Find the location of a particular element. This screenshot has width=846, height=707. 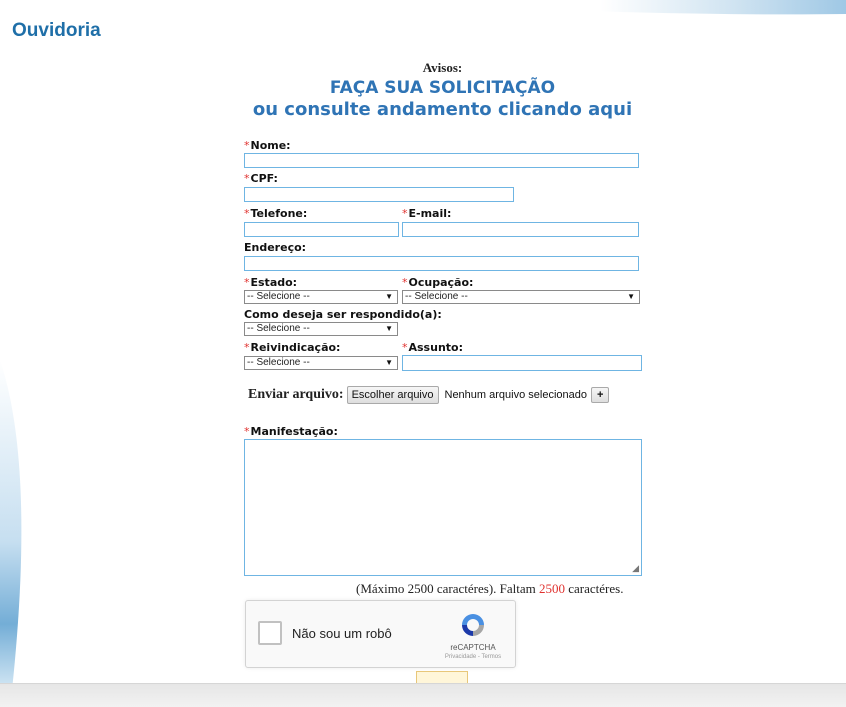

nome-label: *Nome: is located at coordinates (267, 145).